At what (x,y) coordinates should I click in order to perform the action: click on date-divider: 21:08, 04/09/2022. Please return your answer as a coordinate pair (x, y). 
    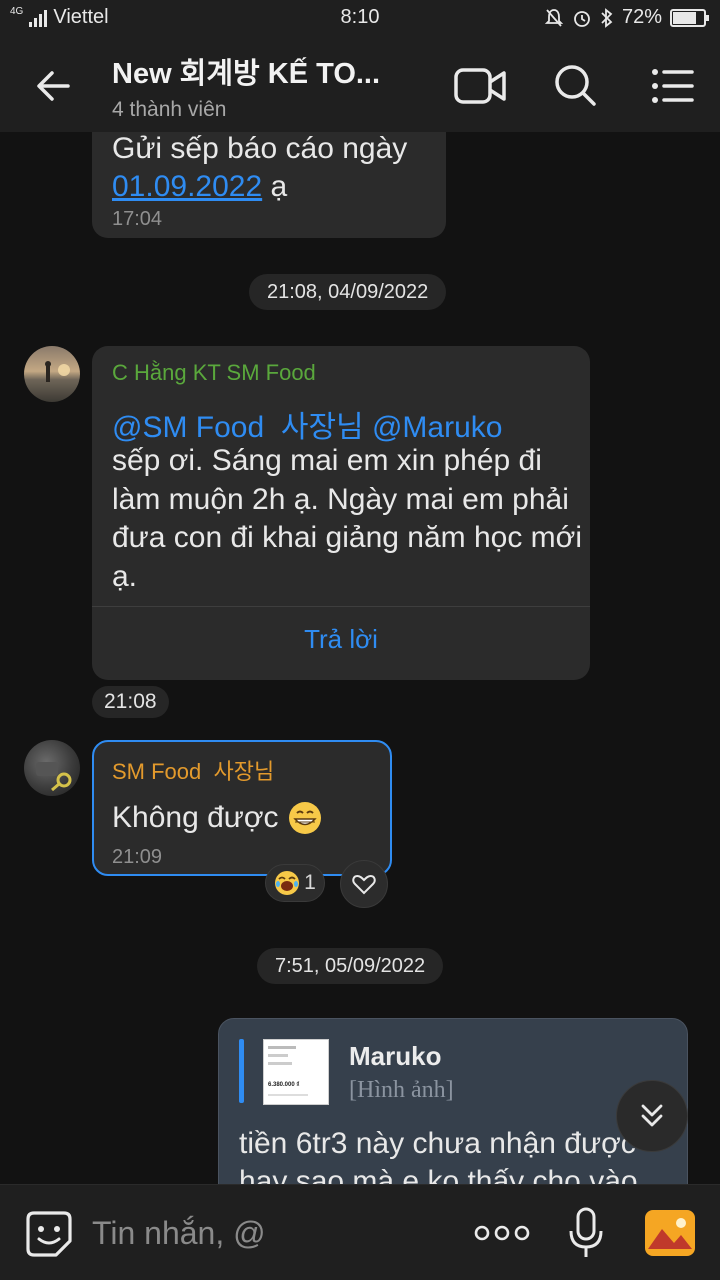
    Looking at the image, I should click on (348, 292).